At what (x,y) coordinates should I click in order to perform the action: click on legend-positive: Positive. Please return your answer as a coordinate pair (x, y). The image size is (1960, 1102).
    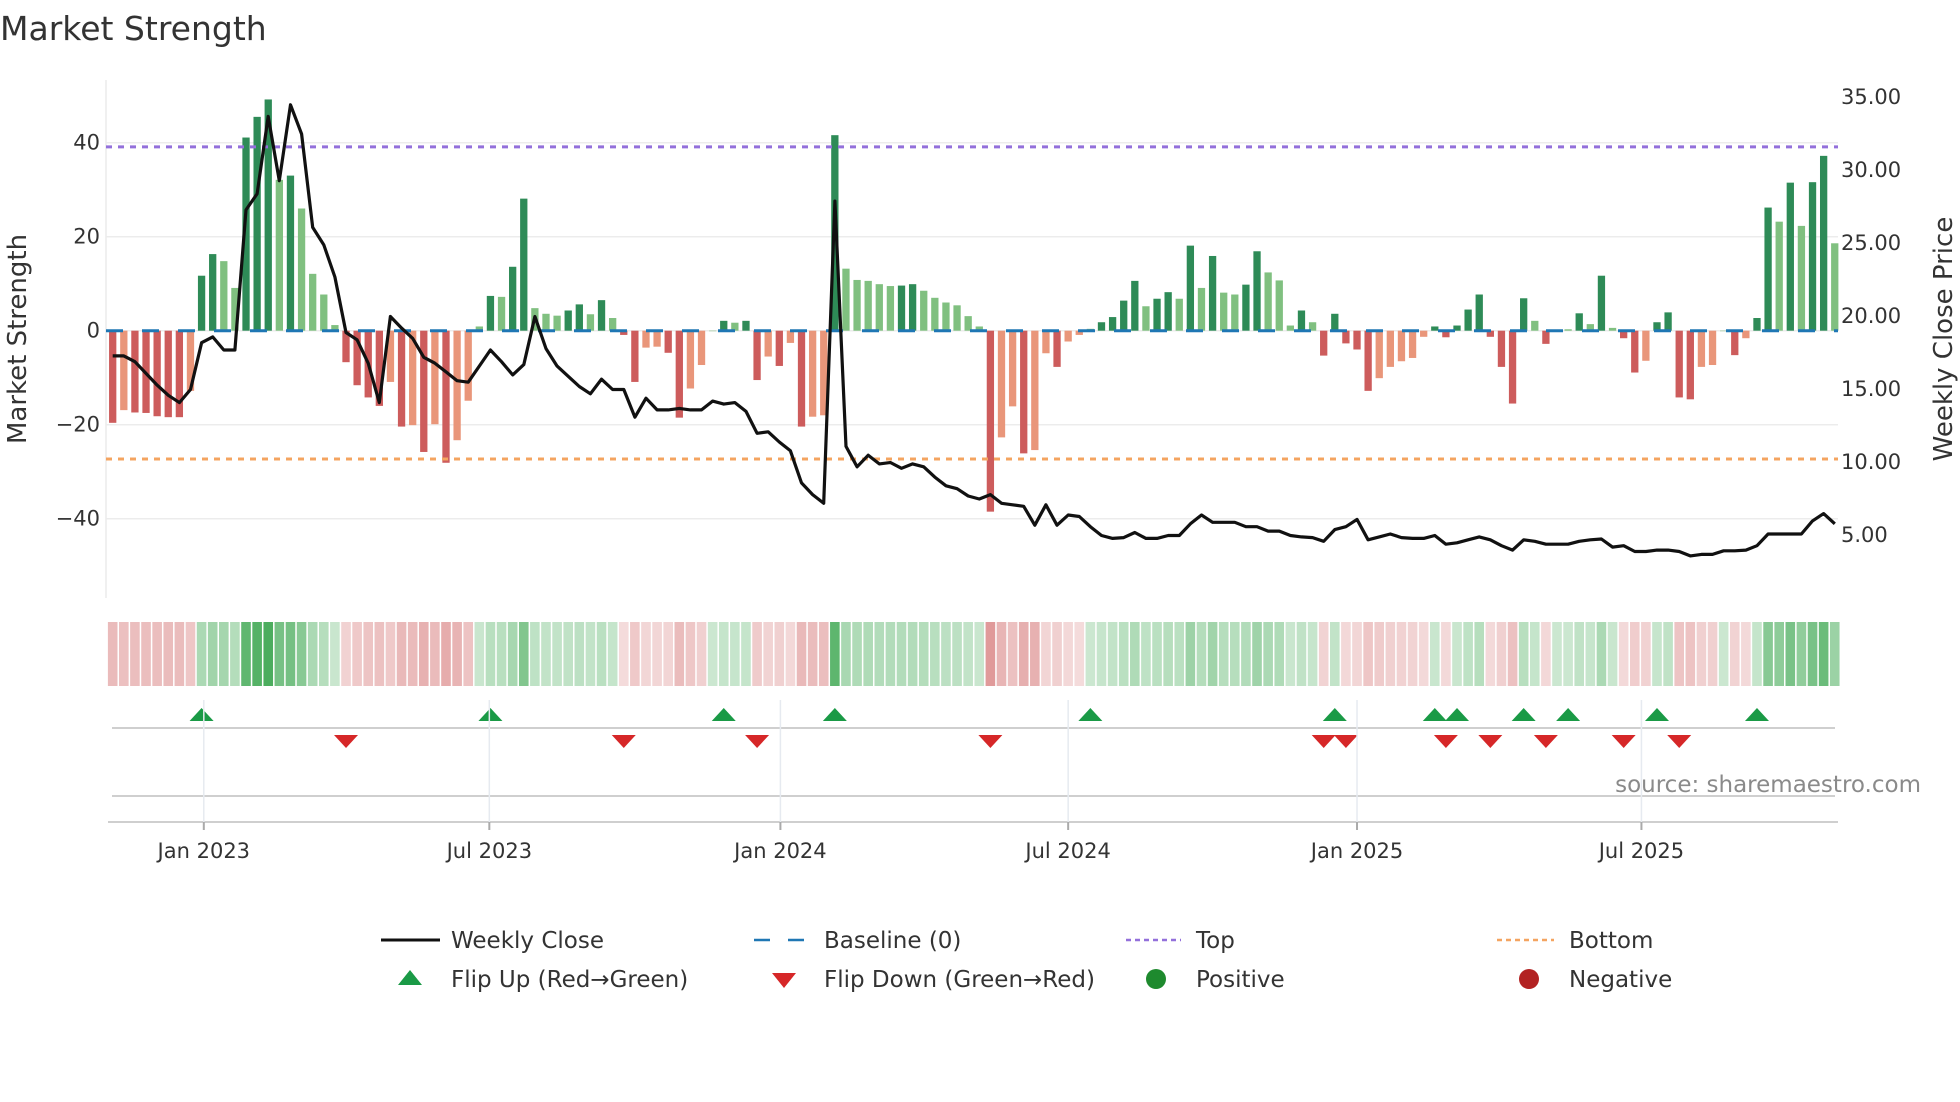
    Looking at the image, I should click on (1240, 980).